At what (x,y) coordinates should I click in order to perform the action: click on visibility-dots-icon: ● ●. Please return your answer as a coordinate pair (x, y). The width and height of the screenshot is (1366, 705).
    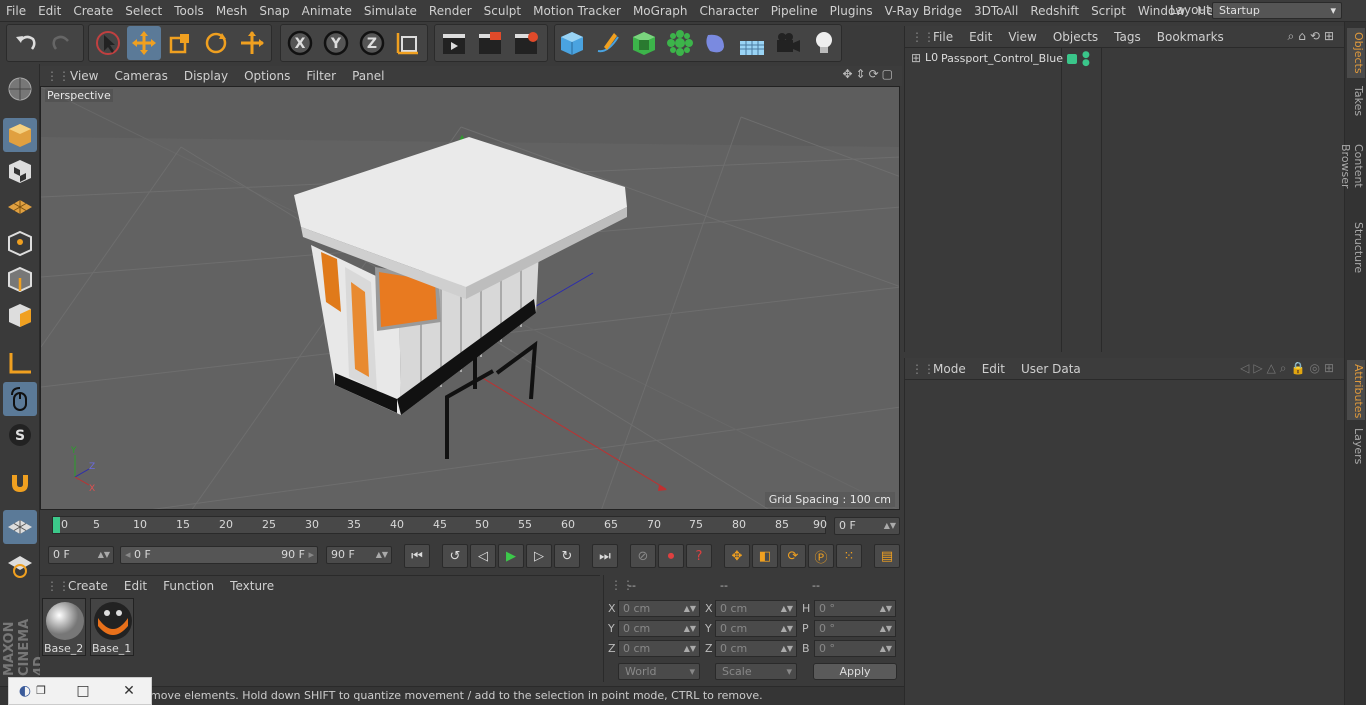
    Looking at the image, I should click on (1086, 59).